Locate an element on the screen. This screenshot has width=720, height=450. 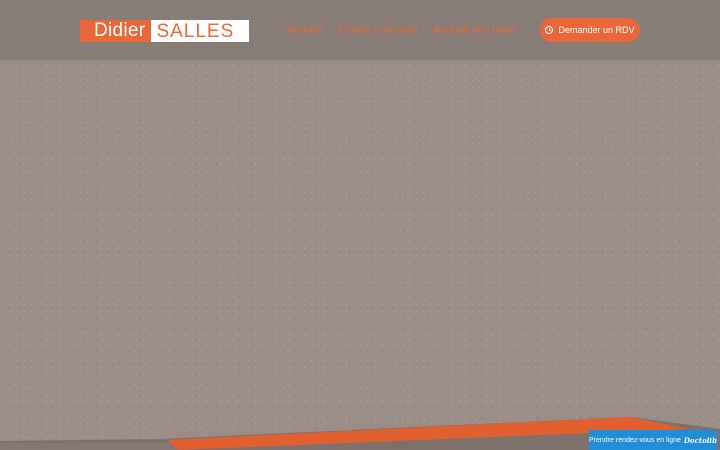
doctolib-booking-button: Prendre rendez-vous en ligne Doctolib is located at coordinates (653, 440).